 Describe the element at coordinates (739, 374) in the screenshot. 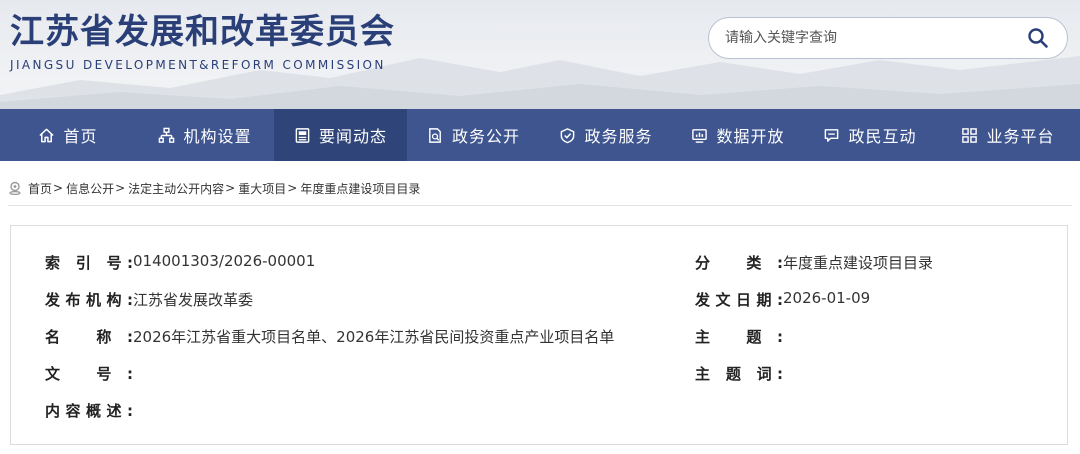

I see `keywords-label: 主 题 词:` at that location.